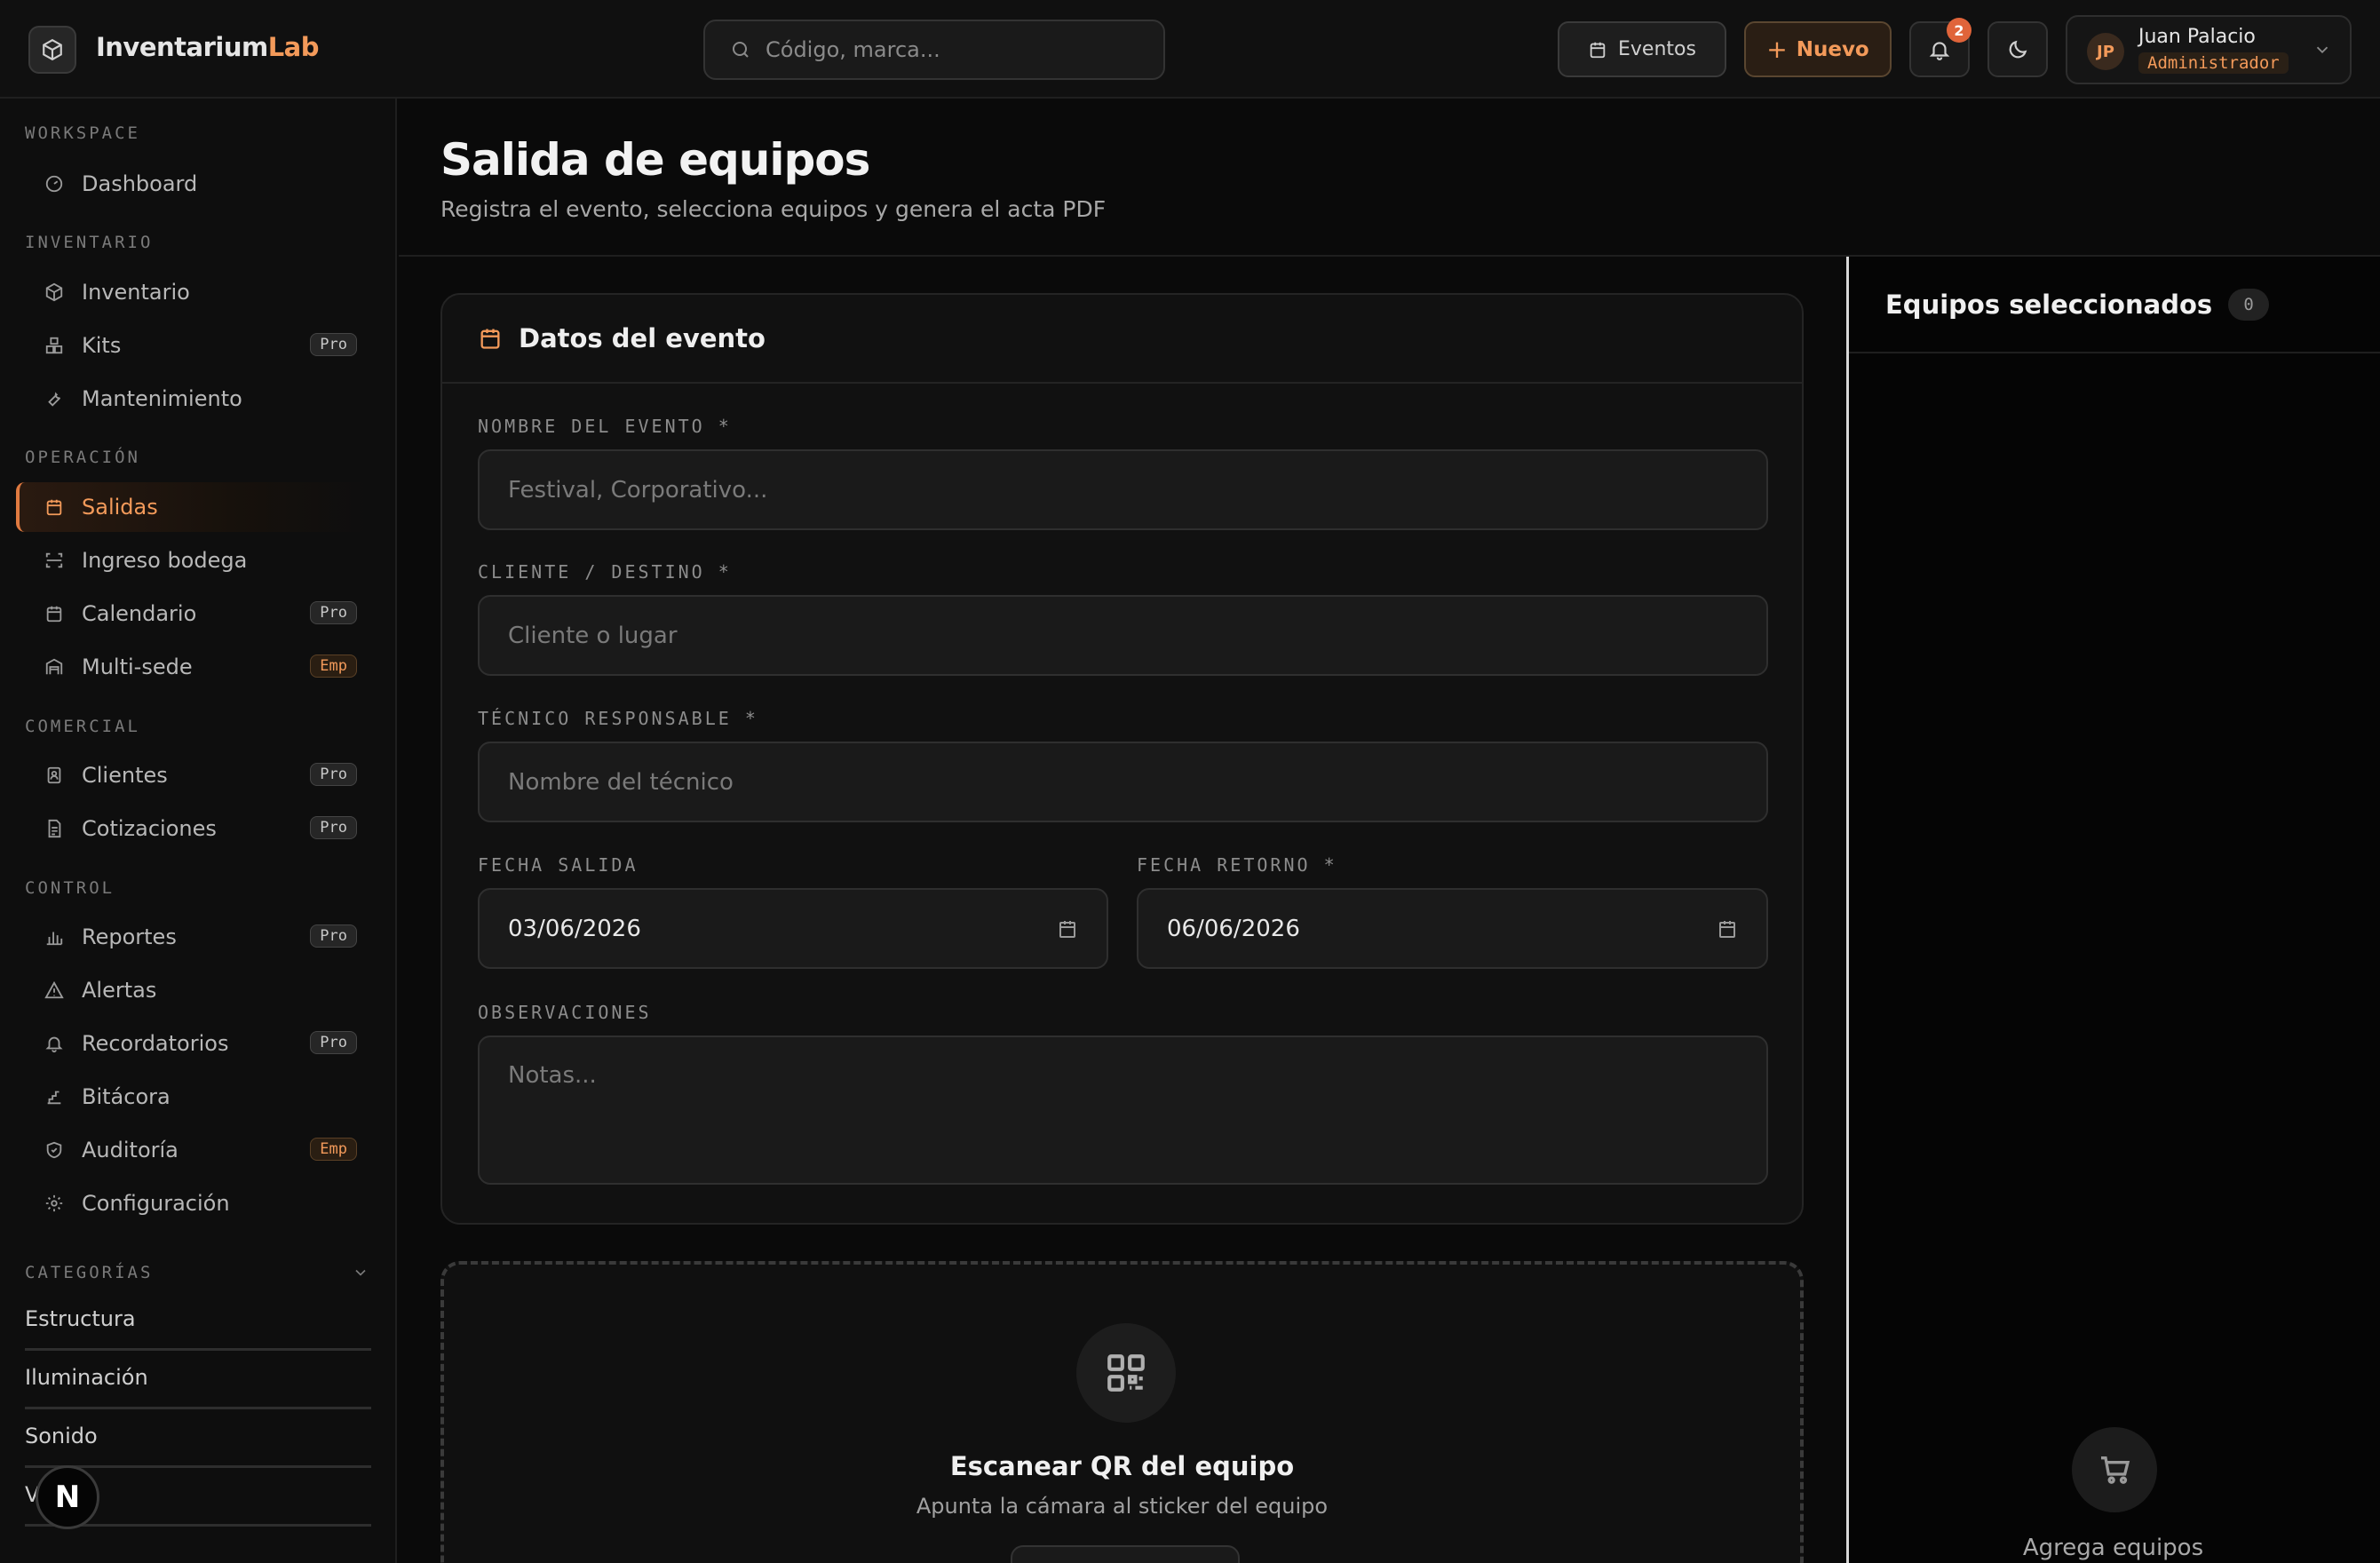 This screenshot has height=1563, width=2380. I want to click on sidebar-item-kits: Kits Pro, so click(193, 345).